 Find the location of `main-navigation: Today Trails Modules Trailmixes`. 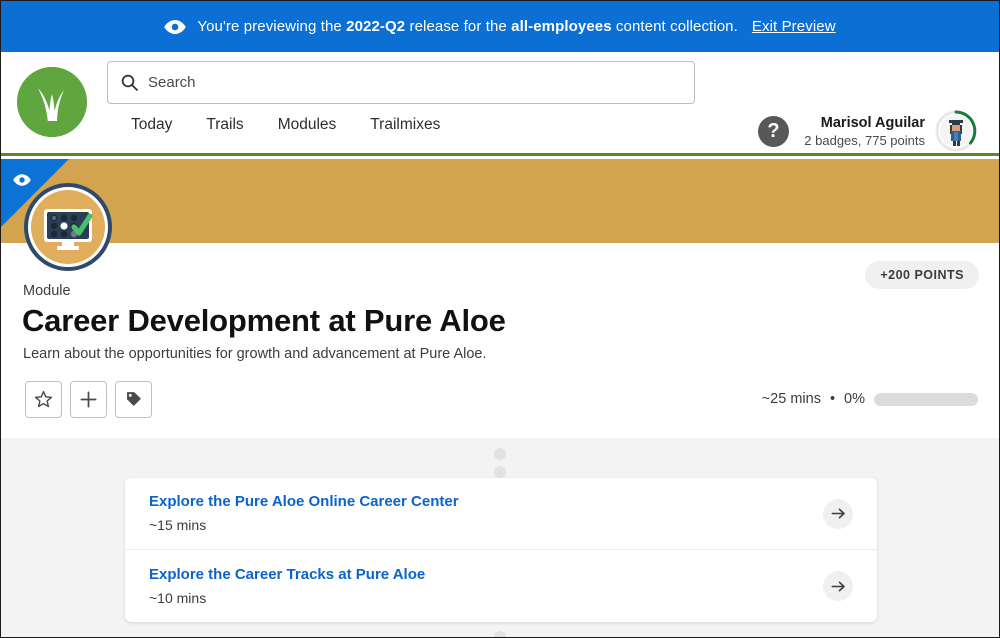

main-navigation: Today Trails Modules Trailmixes is located at coordinates (285, 125).